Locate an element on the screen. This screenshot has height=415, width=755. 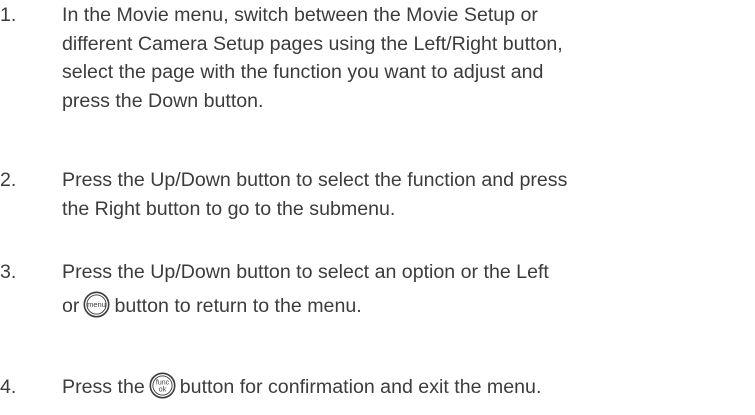
menu-icon-label: menu is located at coordinates (97, 304).